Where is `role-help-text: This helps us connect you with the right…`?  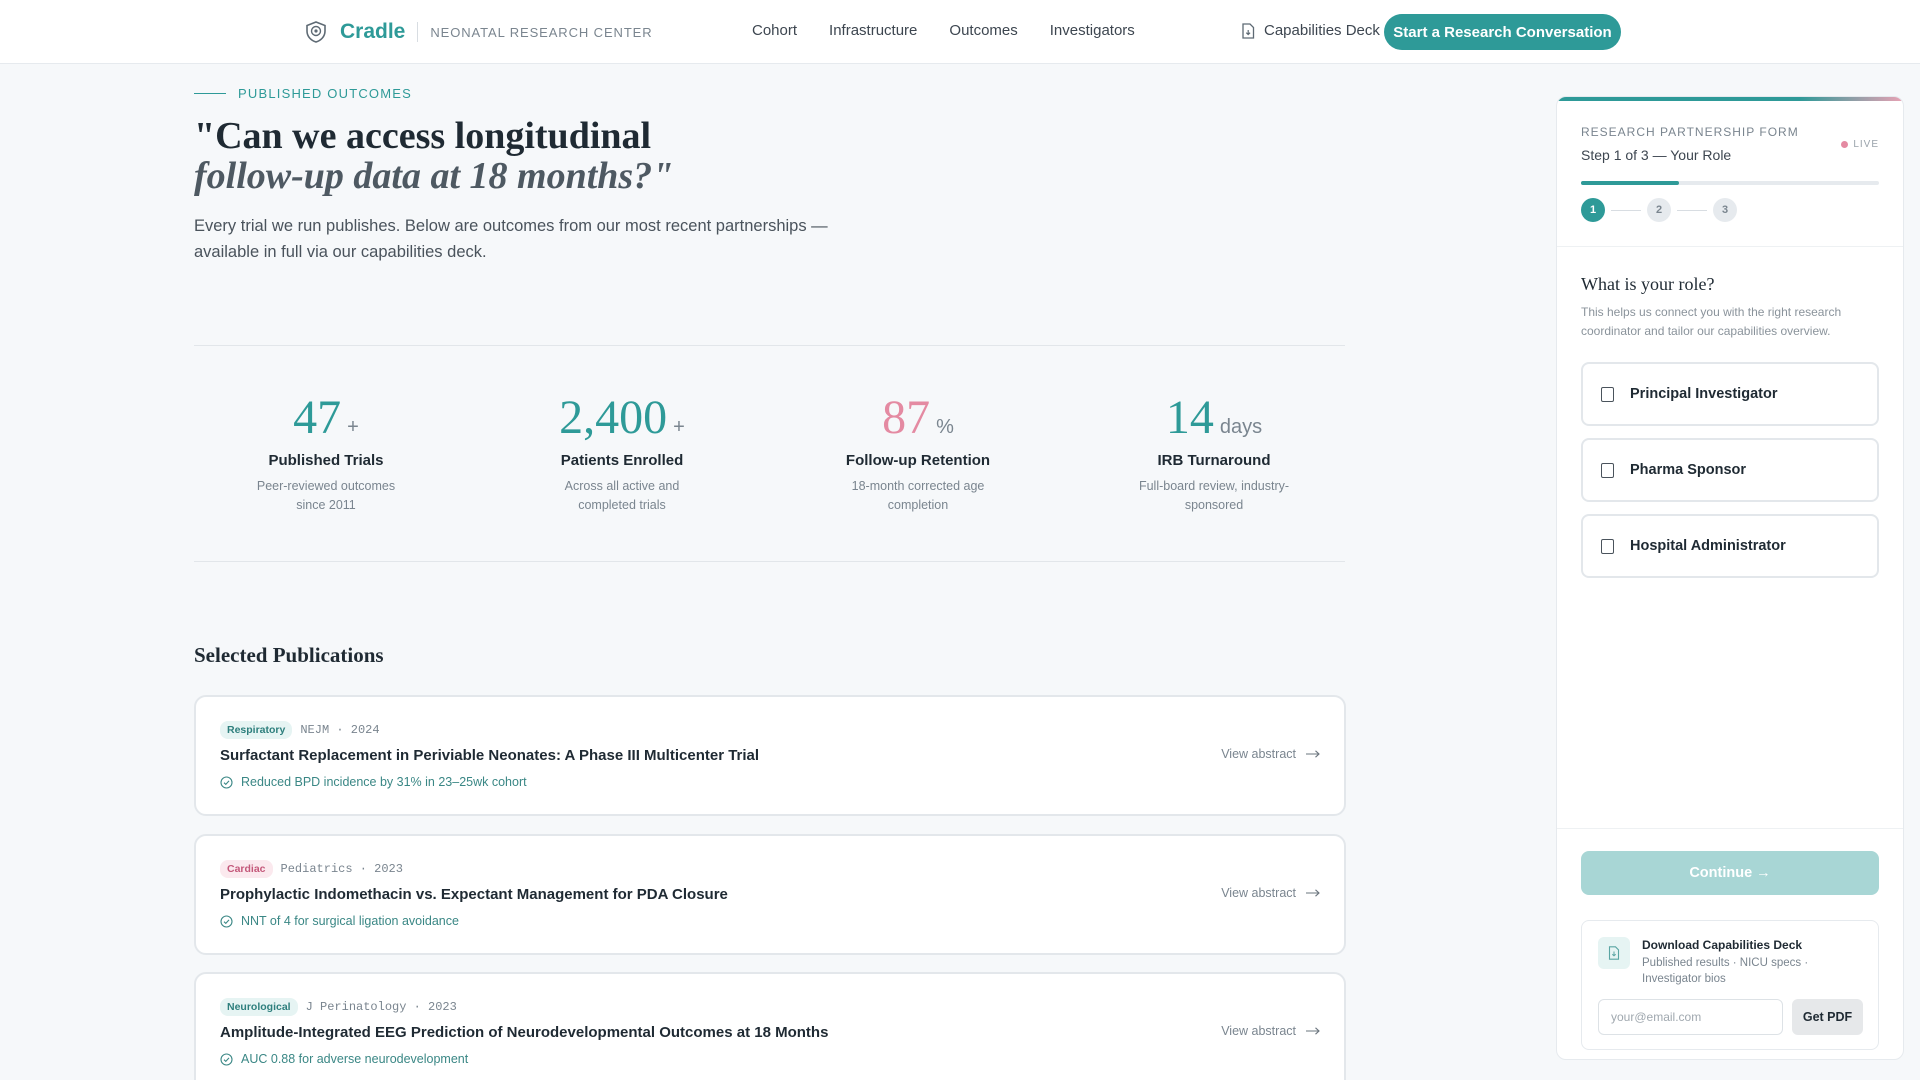
role-help-text: This helps us connect you with the right… is located at coordinates (1711, 321).